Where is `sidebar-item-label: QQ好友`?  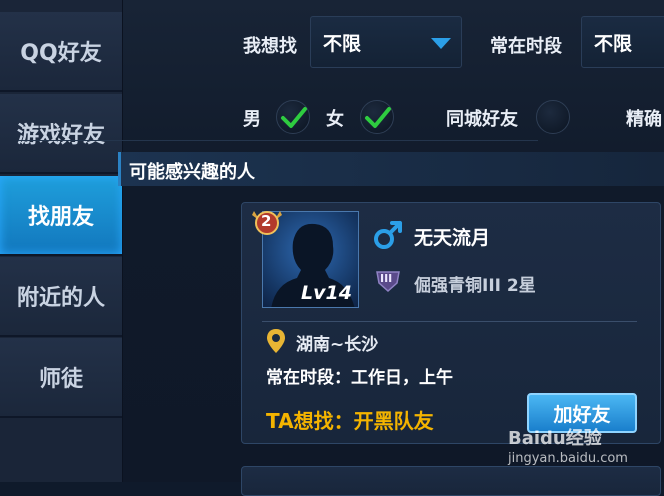 sidebar-item-label: QQ好友 is located at coordinates (61, 53).